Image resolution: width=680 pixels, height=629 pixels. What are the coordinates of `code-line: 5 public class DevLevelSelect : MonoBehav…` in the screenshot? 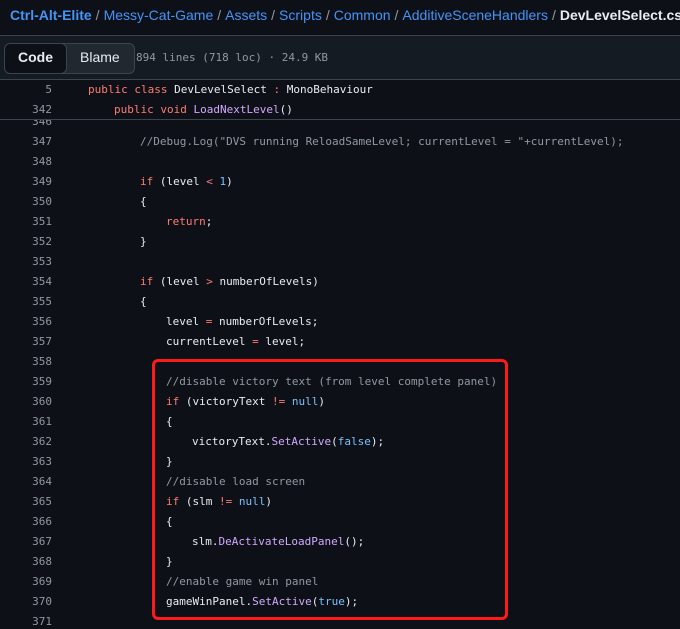 It's located at (340, 90).